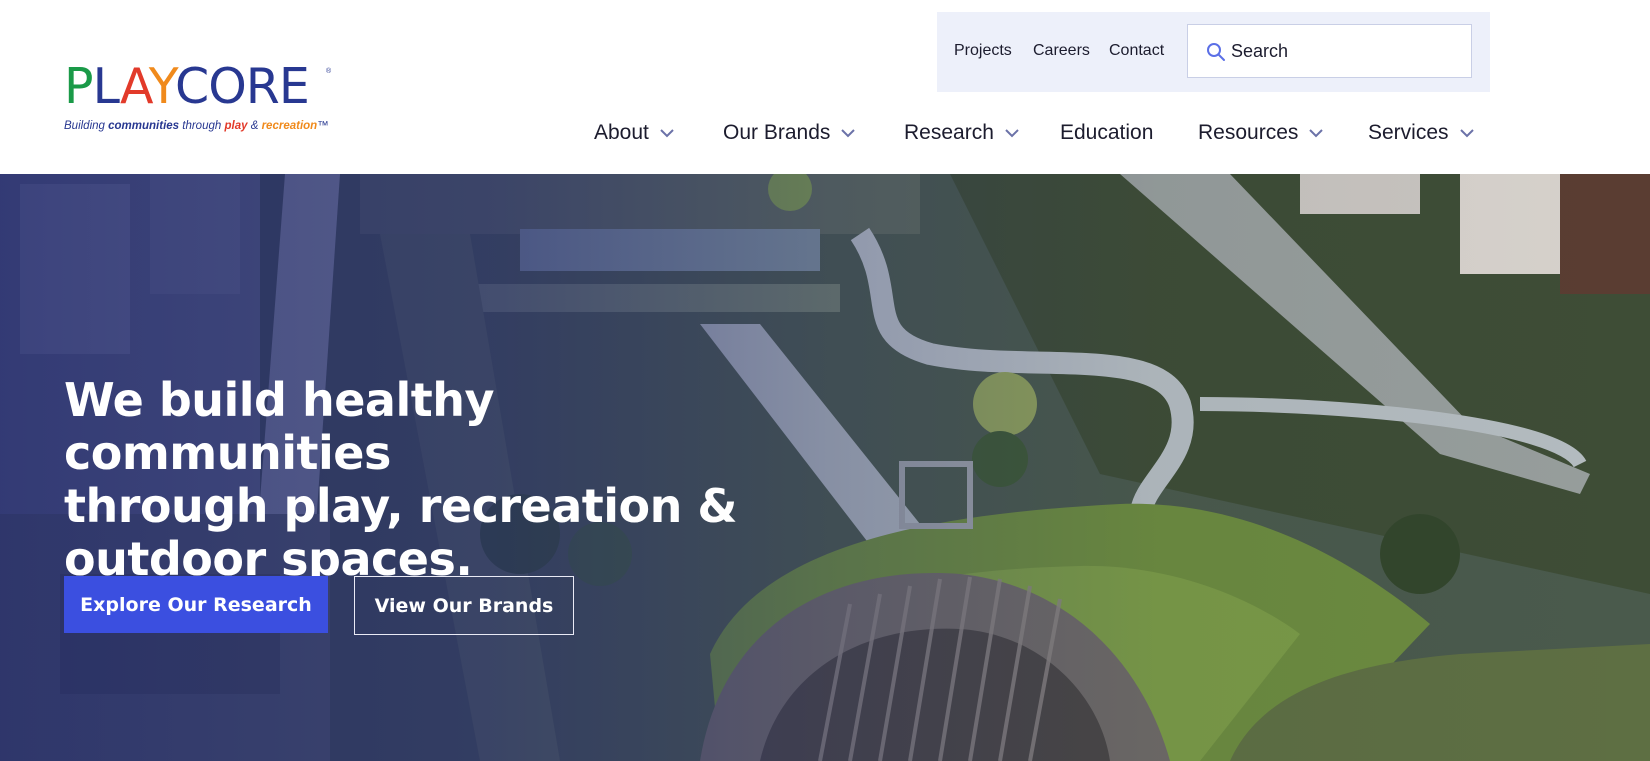  Describe the element at coordinates (191, 86) in the screenshot. I see `logo-letter-c: C` at that location.